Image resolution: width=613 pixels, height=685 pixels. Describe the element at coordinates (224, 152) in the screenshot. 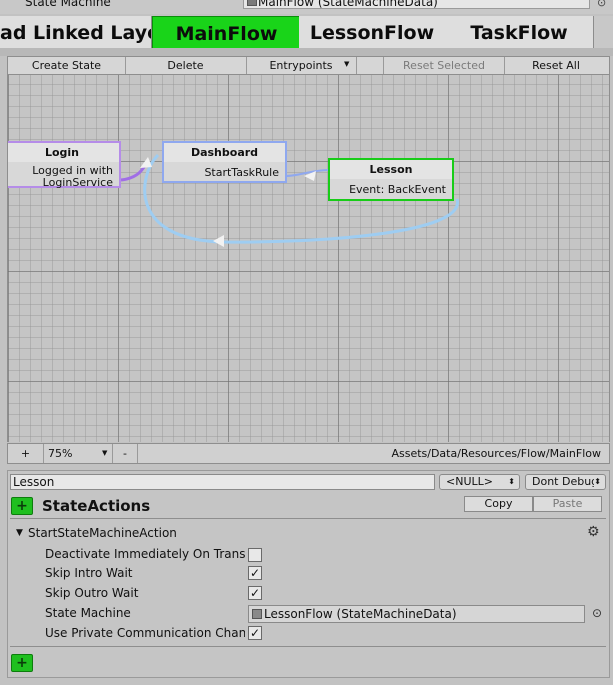

I see `node-title: Dashboard` at that location.